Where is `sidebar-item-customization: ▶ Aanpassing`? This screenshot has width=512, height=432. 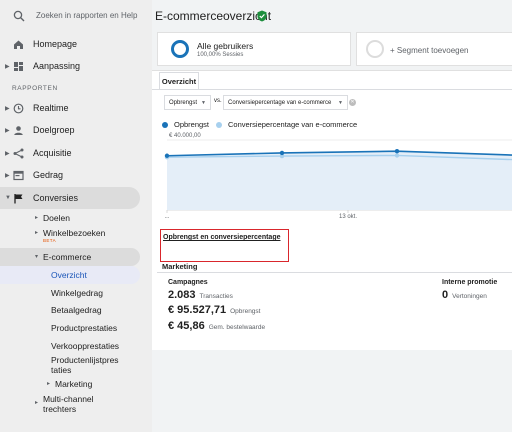 sidebar-item-customization: ▶ Aanpassing is located at coordinates (76, 66).